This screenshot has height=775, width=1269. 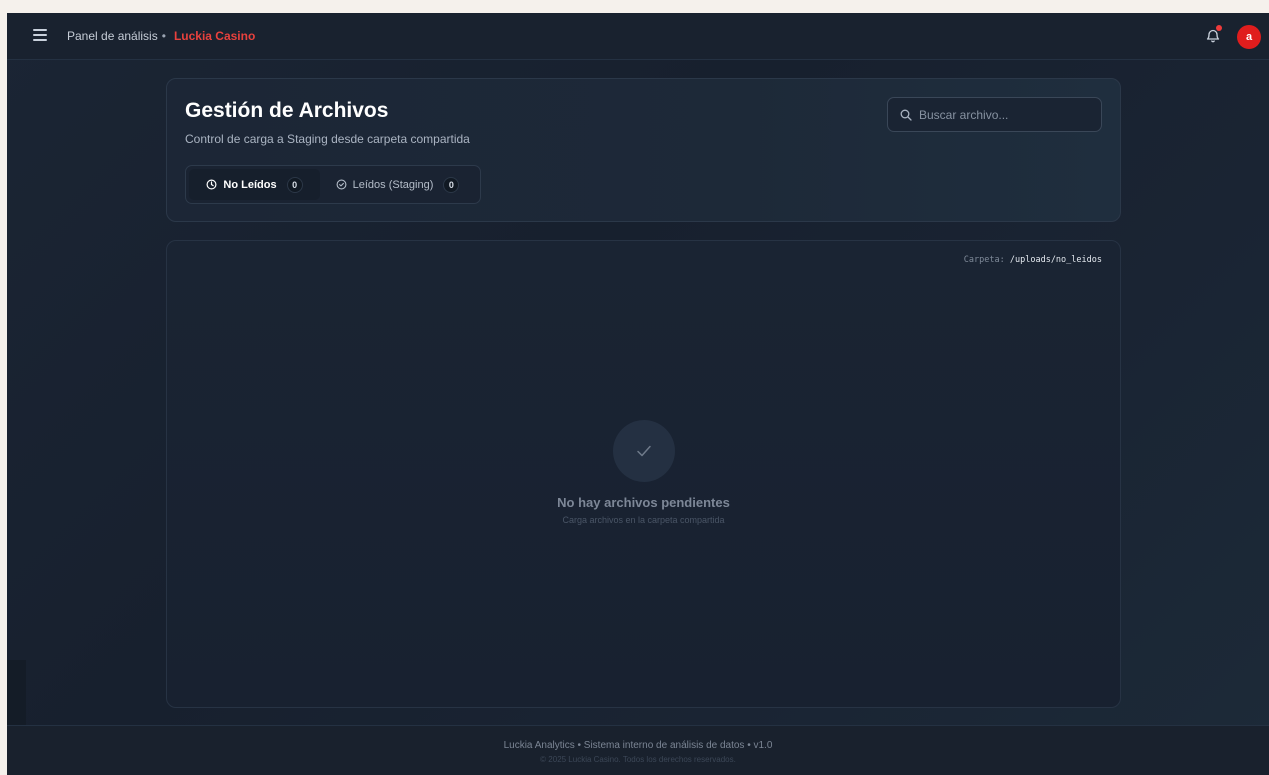 I want to click on empty-state-icon, so click(x=644, y=451).